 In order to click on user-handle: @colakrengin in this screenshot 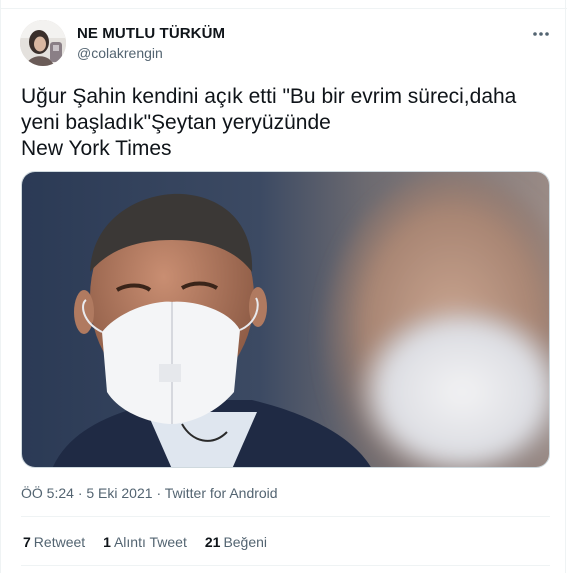, I will do `click(120, 53)`.